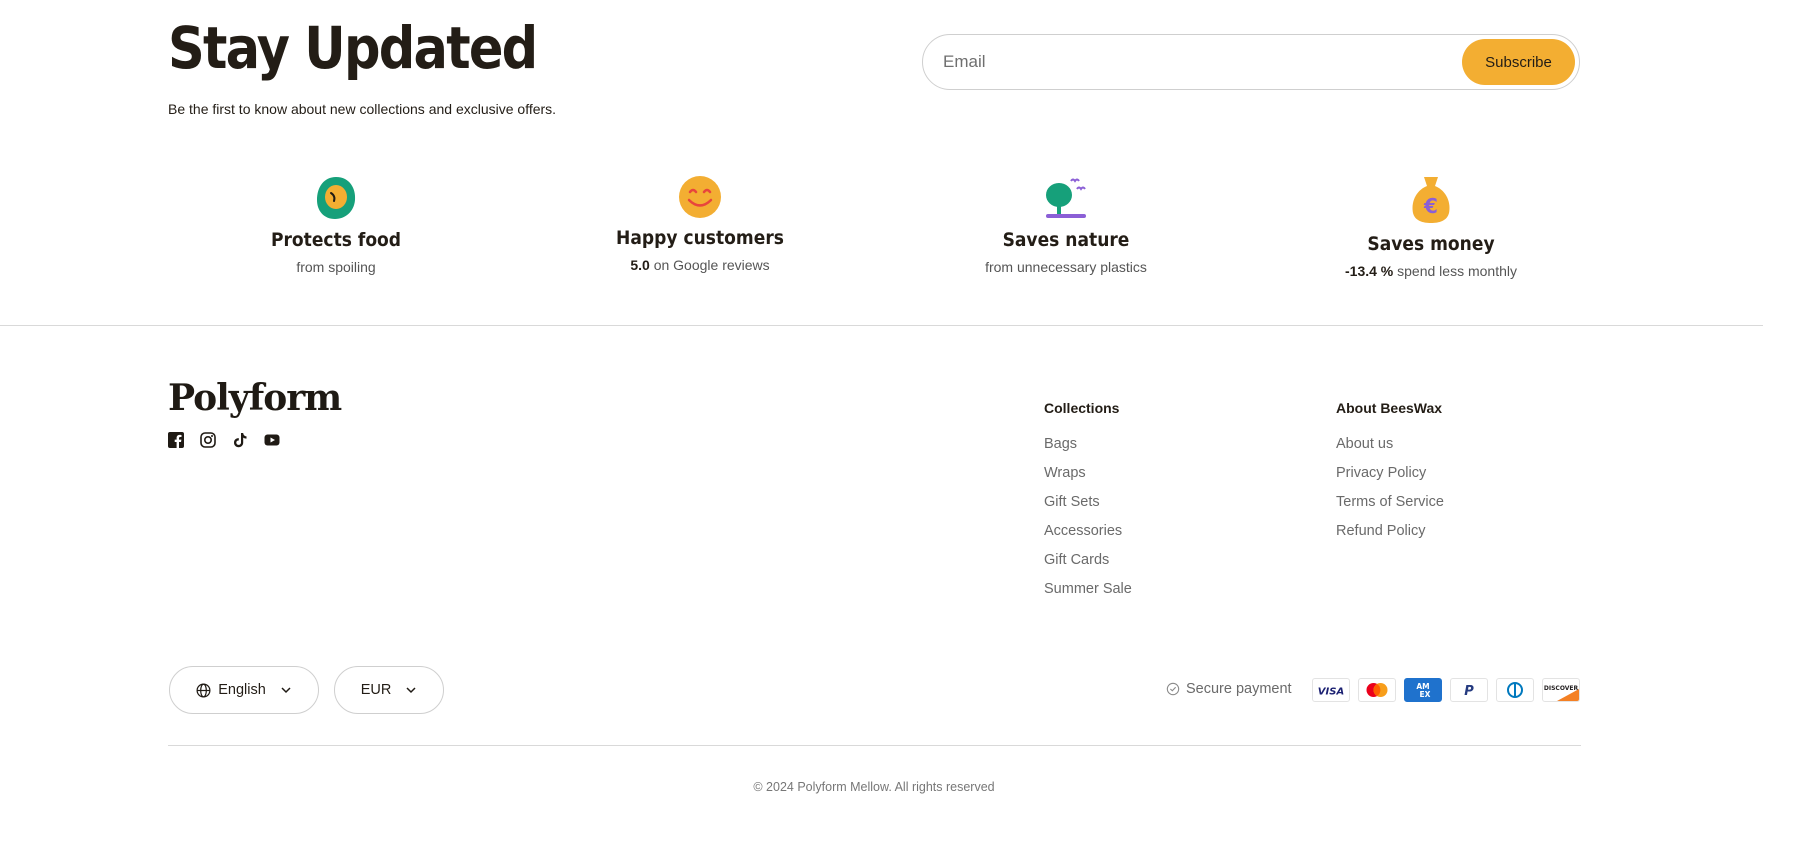 This screenshot has width=1808, height=845. Describe the element at coordinates (1390, 479) in the screenshot. I see `footer-link-privacy-policy: Privacy Policy` at that location.